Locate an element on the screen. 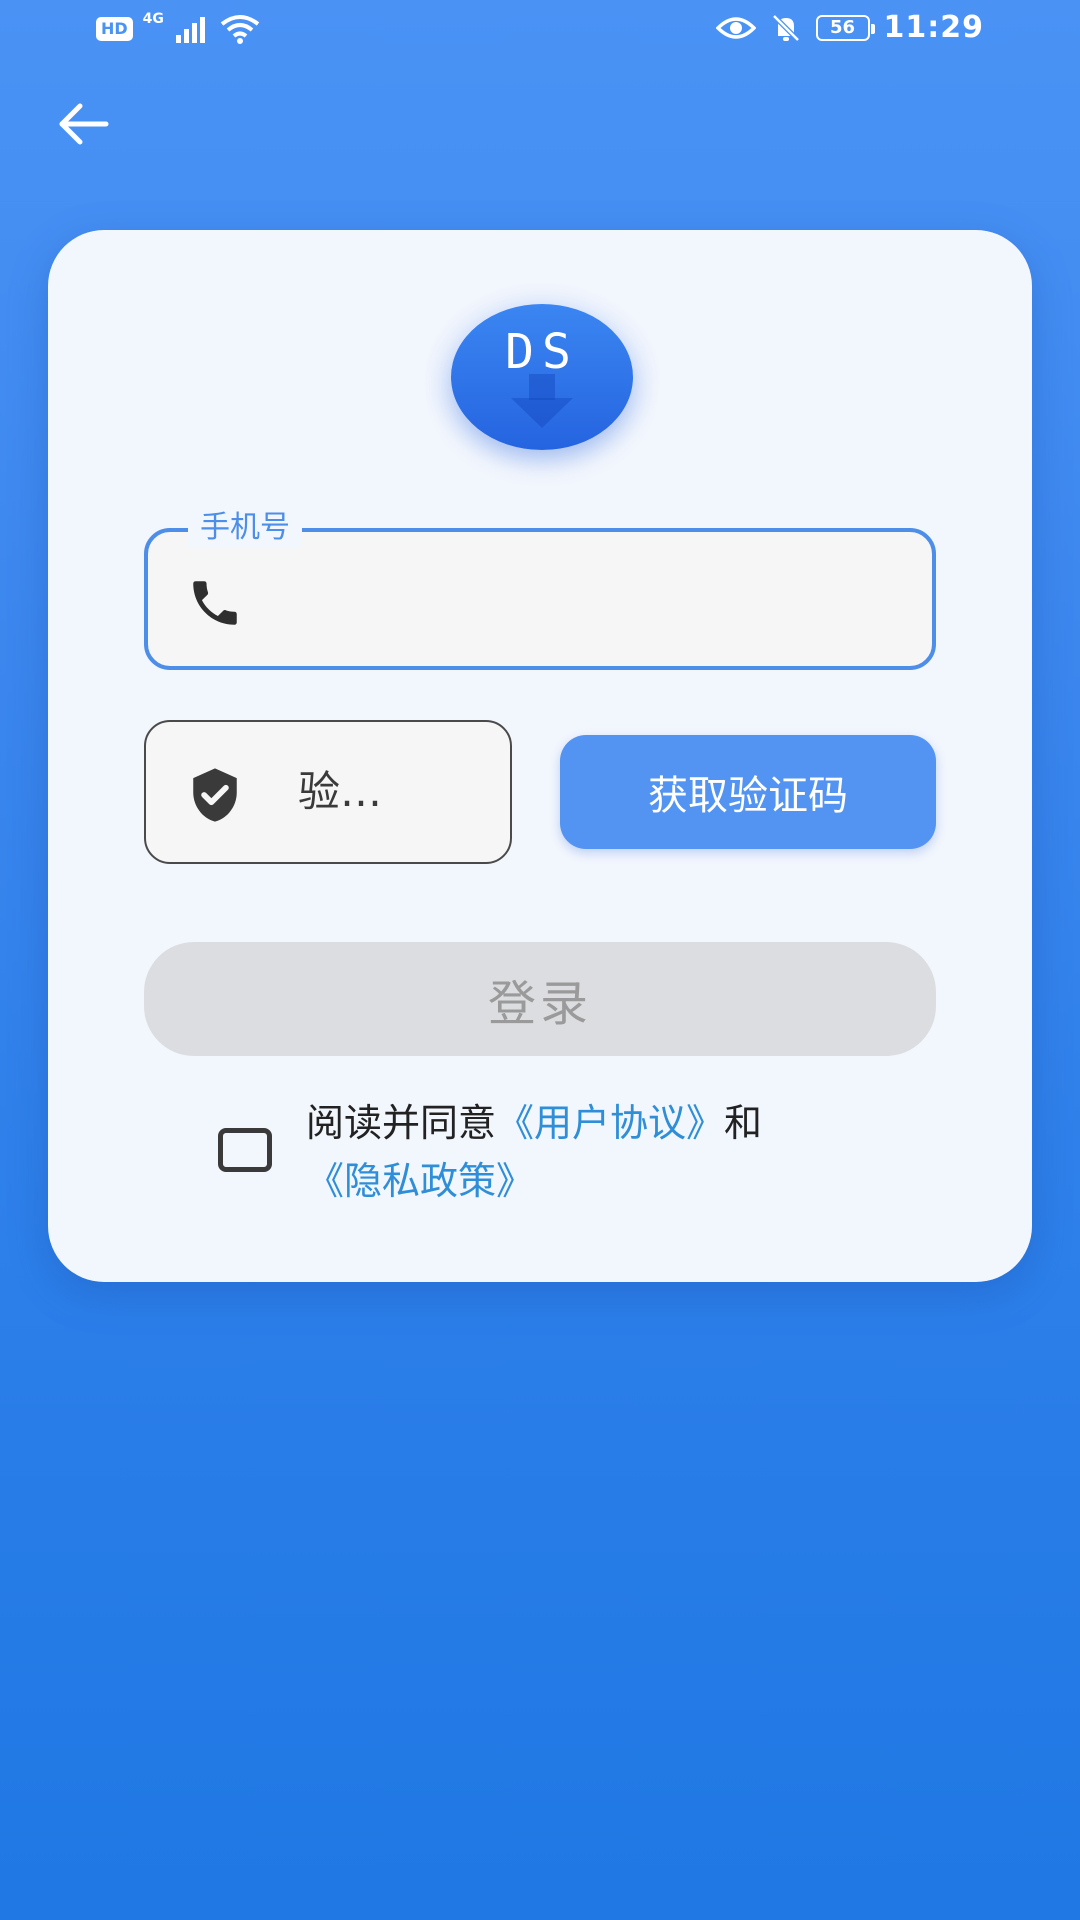 This screenshot has width=1080, height=1920. status-bar: HD 4G 56 11:29 is located at coordinates (540, 29).